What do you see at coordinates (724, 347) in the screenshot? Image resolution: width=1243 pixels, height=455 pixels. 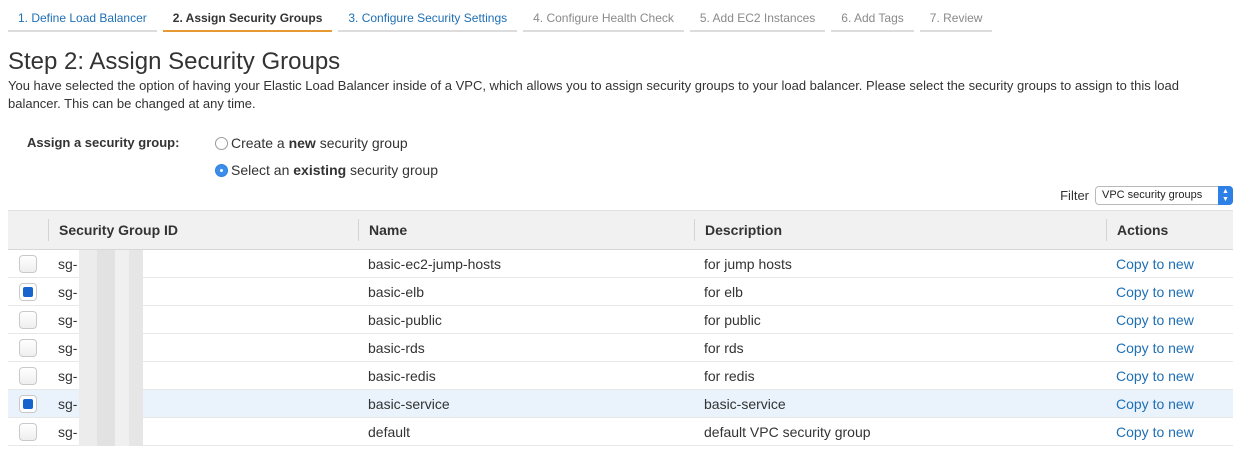 I see `security-group-description: for rds` at bounding box center [724, 347].